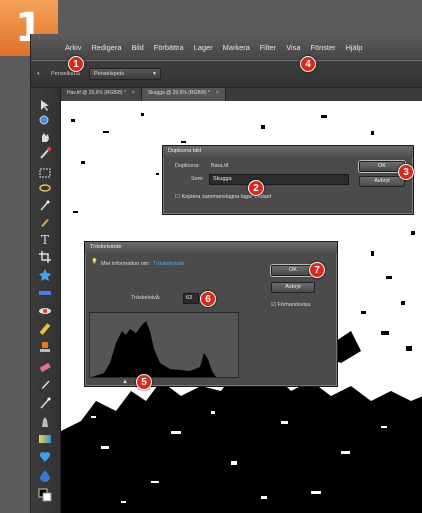 Image resolution: width=422 pixels, height=513 pixels. I want to click on move-tool-icon, so click(45, 105).